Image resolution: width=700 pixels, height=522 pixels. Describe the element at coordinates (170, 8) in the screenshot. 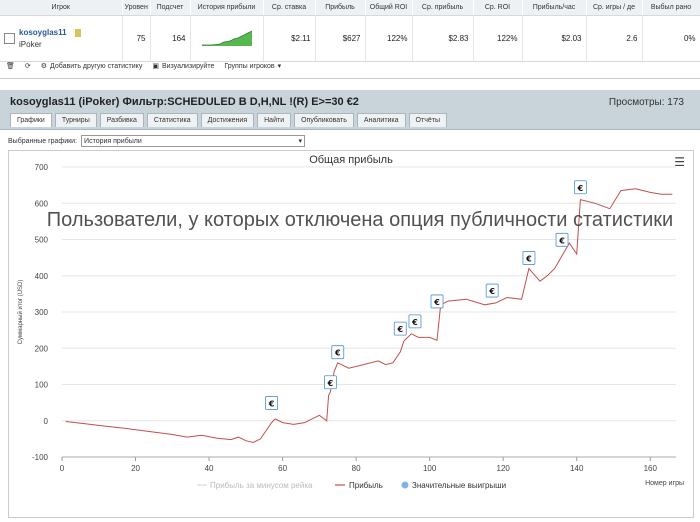

I see `col-header-count: Подсчет` at that location.